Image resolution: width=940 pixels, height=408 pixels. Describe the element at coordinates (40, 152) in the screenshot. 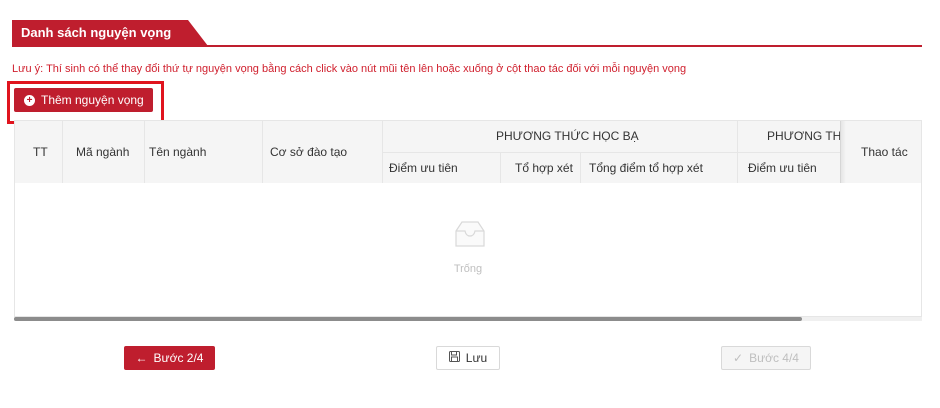

I see `col-tt: TT` at that location.